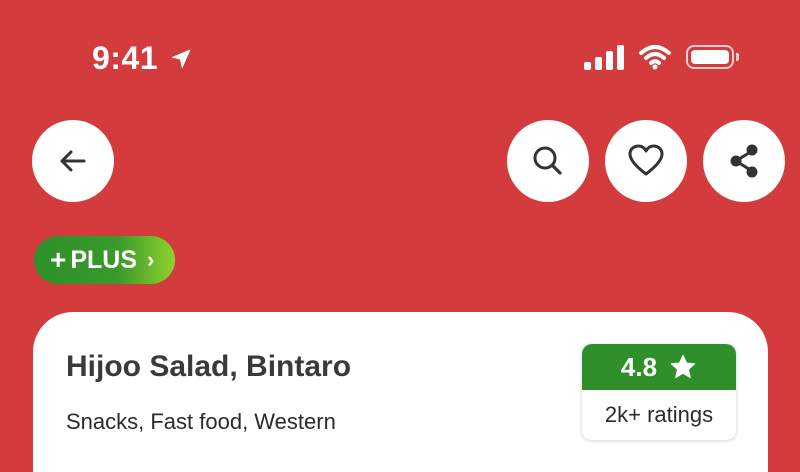 The height and width of the screenshot is (472, 800). Describe the element at coordinates (151, 259) in the screenshot. I see `chevron-right-icon: ›` at that location.